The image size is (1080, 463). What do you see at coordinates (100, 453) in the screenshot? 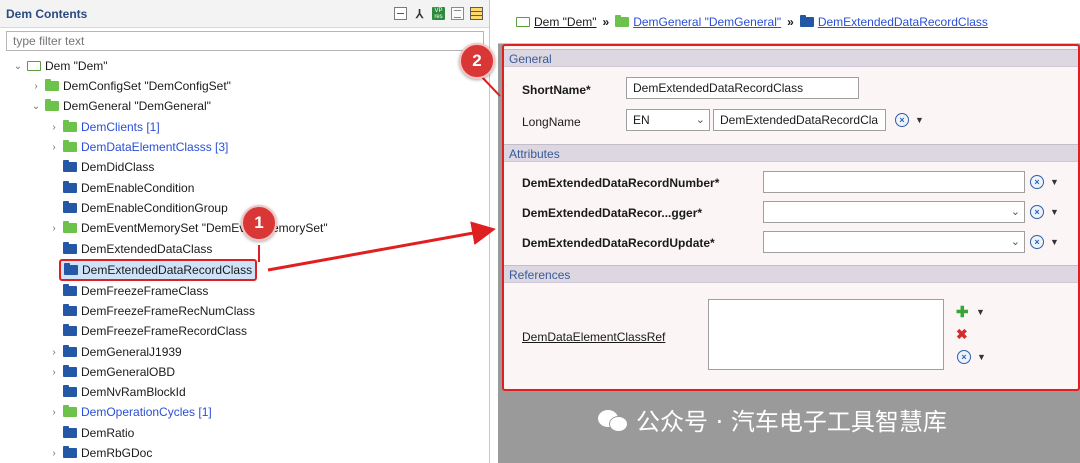
I see `tree-item-demrbgdoc: › DemRbGDoc` at bounding box center [100, 453].